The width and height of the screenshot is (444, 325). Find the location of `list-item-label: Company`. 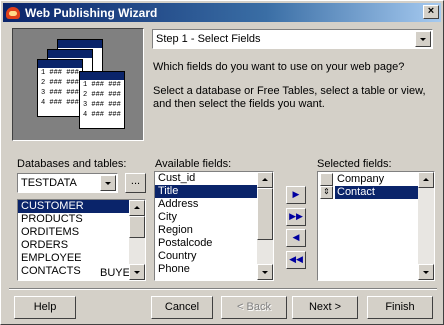

list-item-label: Company is located at coordinates (361, 179).